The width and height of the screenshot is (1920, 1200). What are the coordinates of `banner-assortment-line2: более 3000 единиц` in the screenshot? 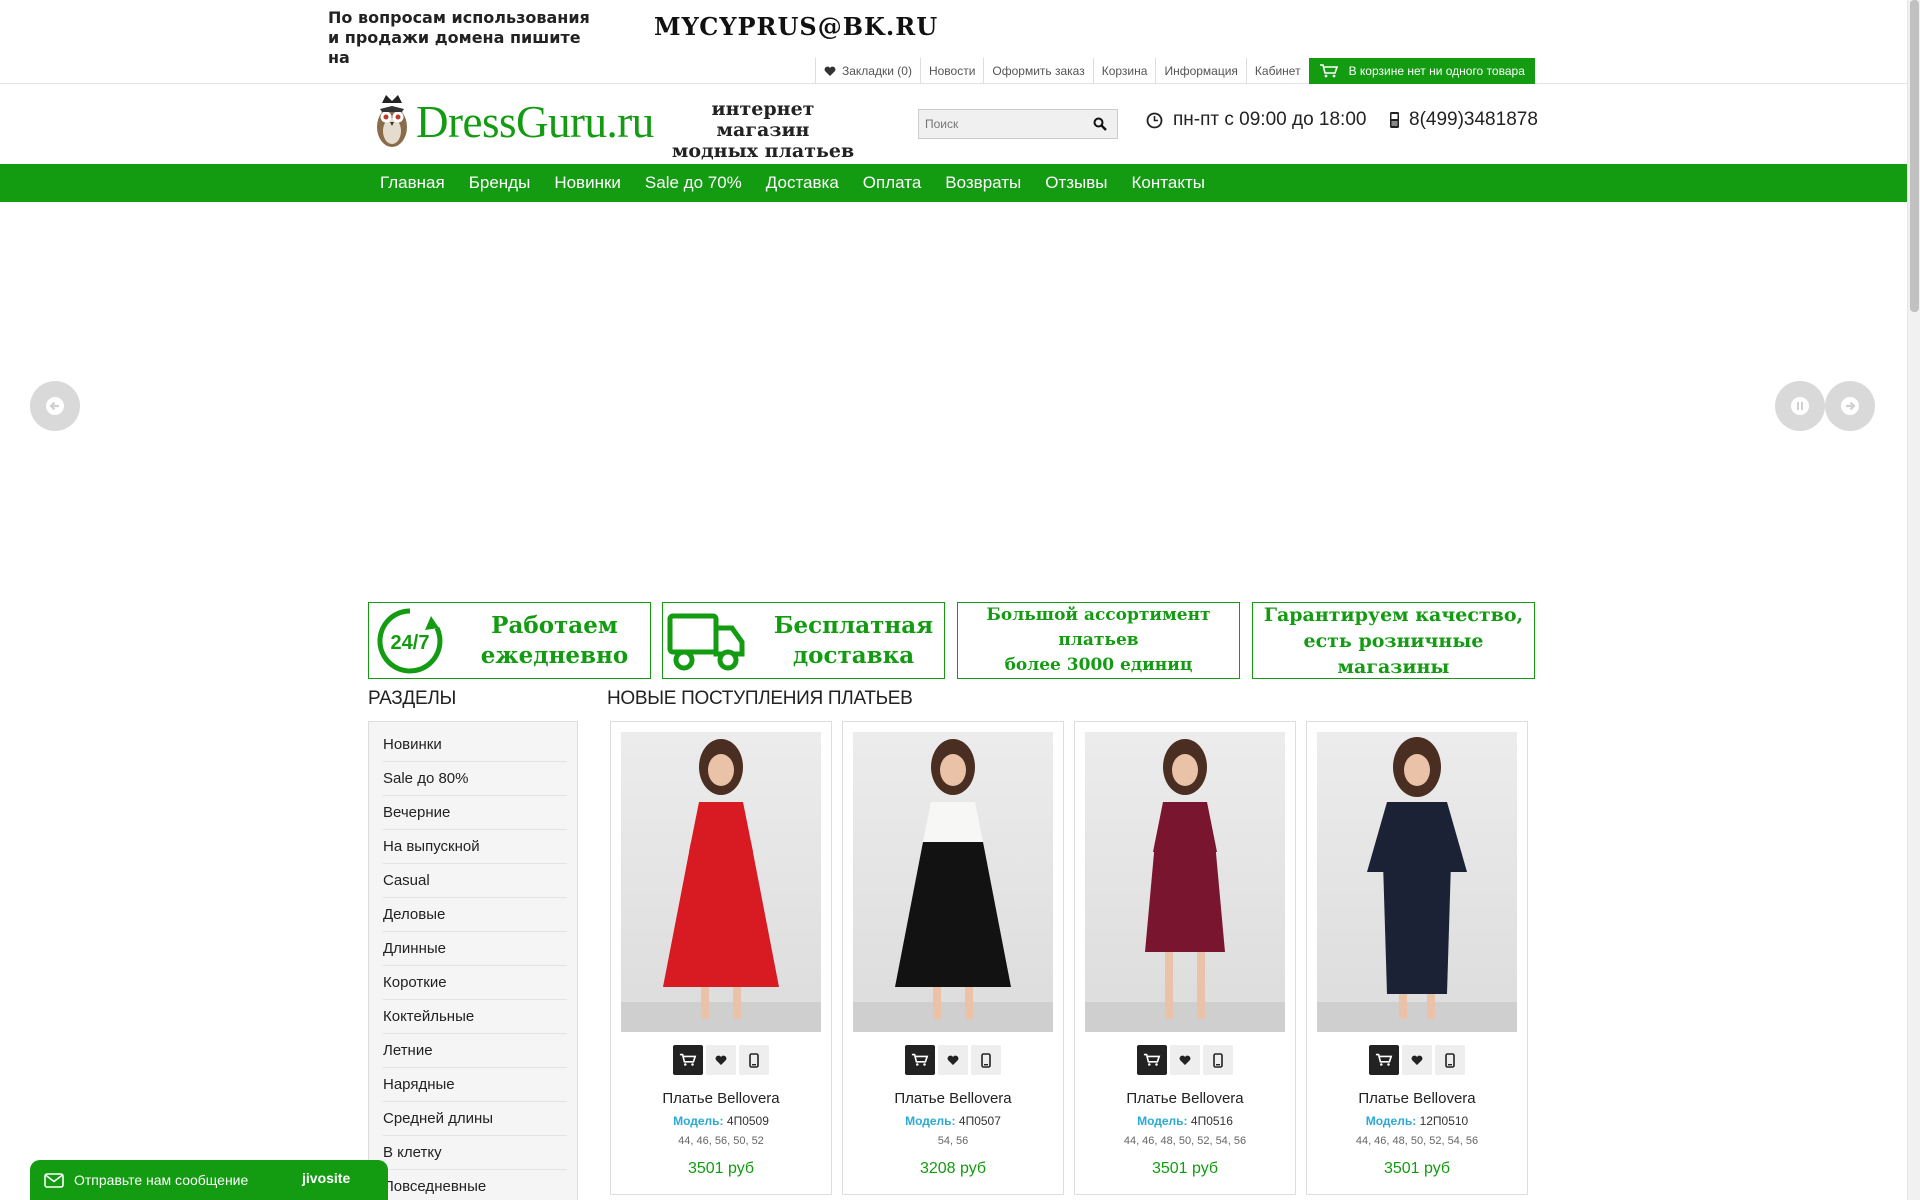 It's located at (1098, 665).